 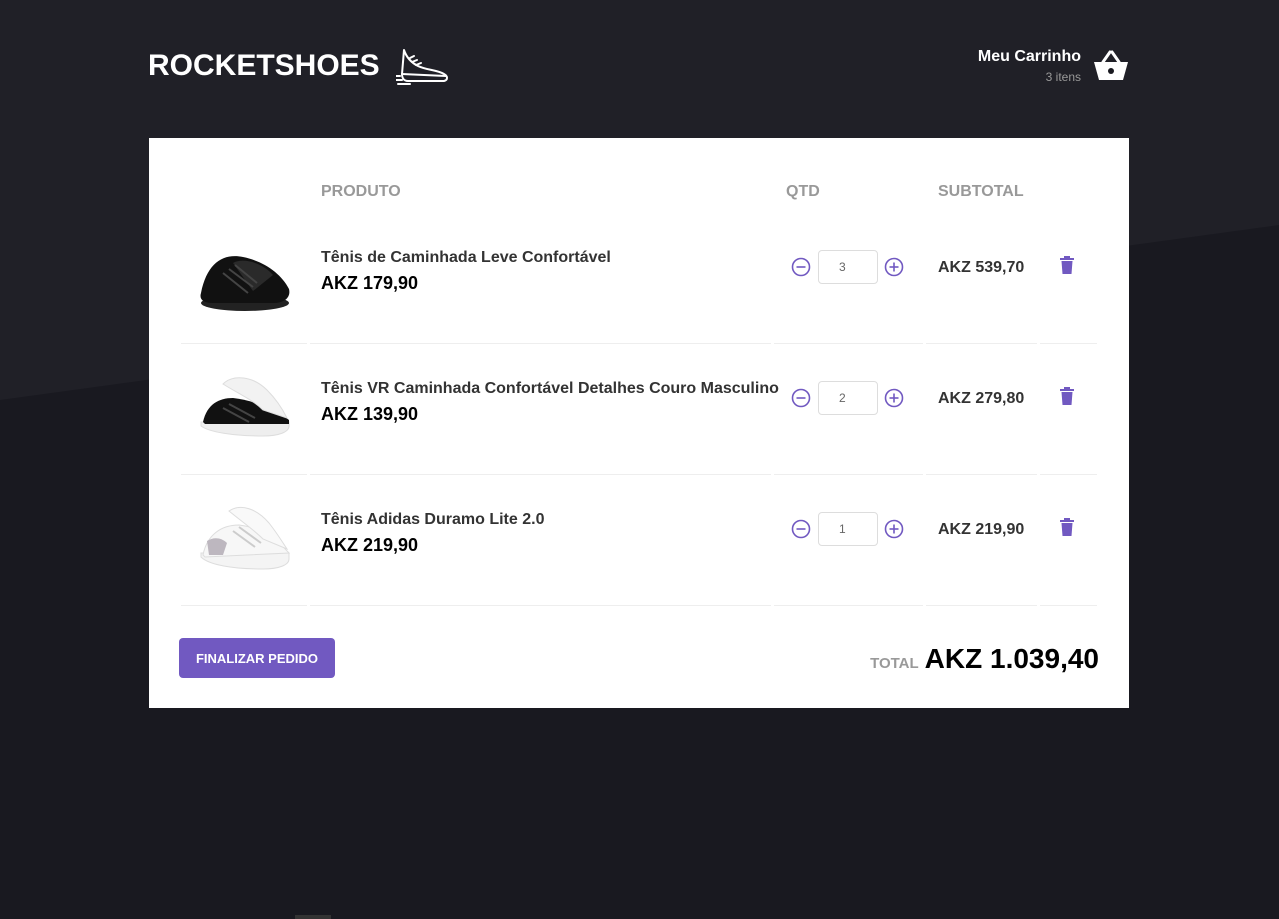 What do you see at coordinates (370, 414) in the screenshot?
I see `product-price: AKZ 139,90` at bounding box center [370, 414].